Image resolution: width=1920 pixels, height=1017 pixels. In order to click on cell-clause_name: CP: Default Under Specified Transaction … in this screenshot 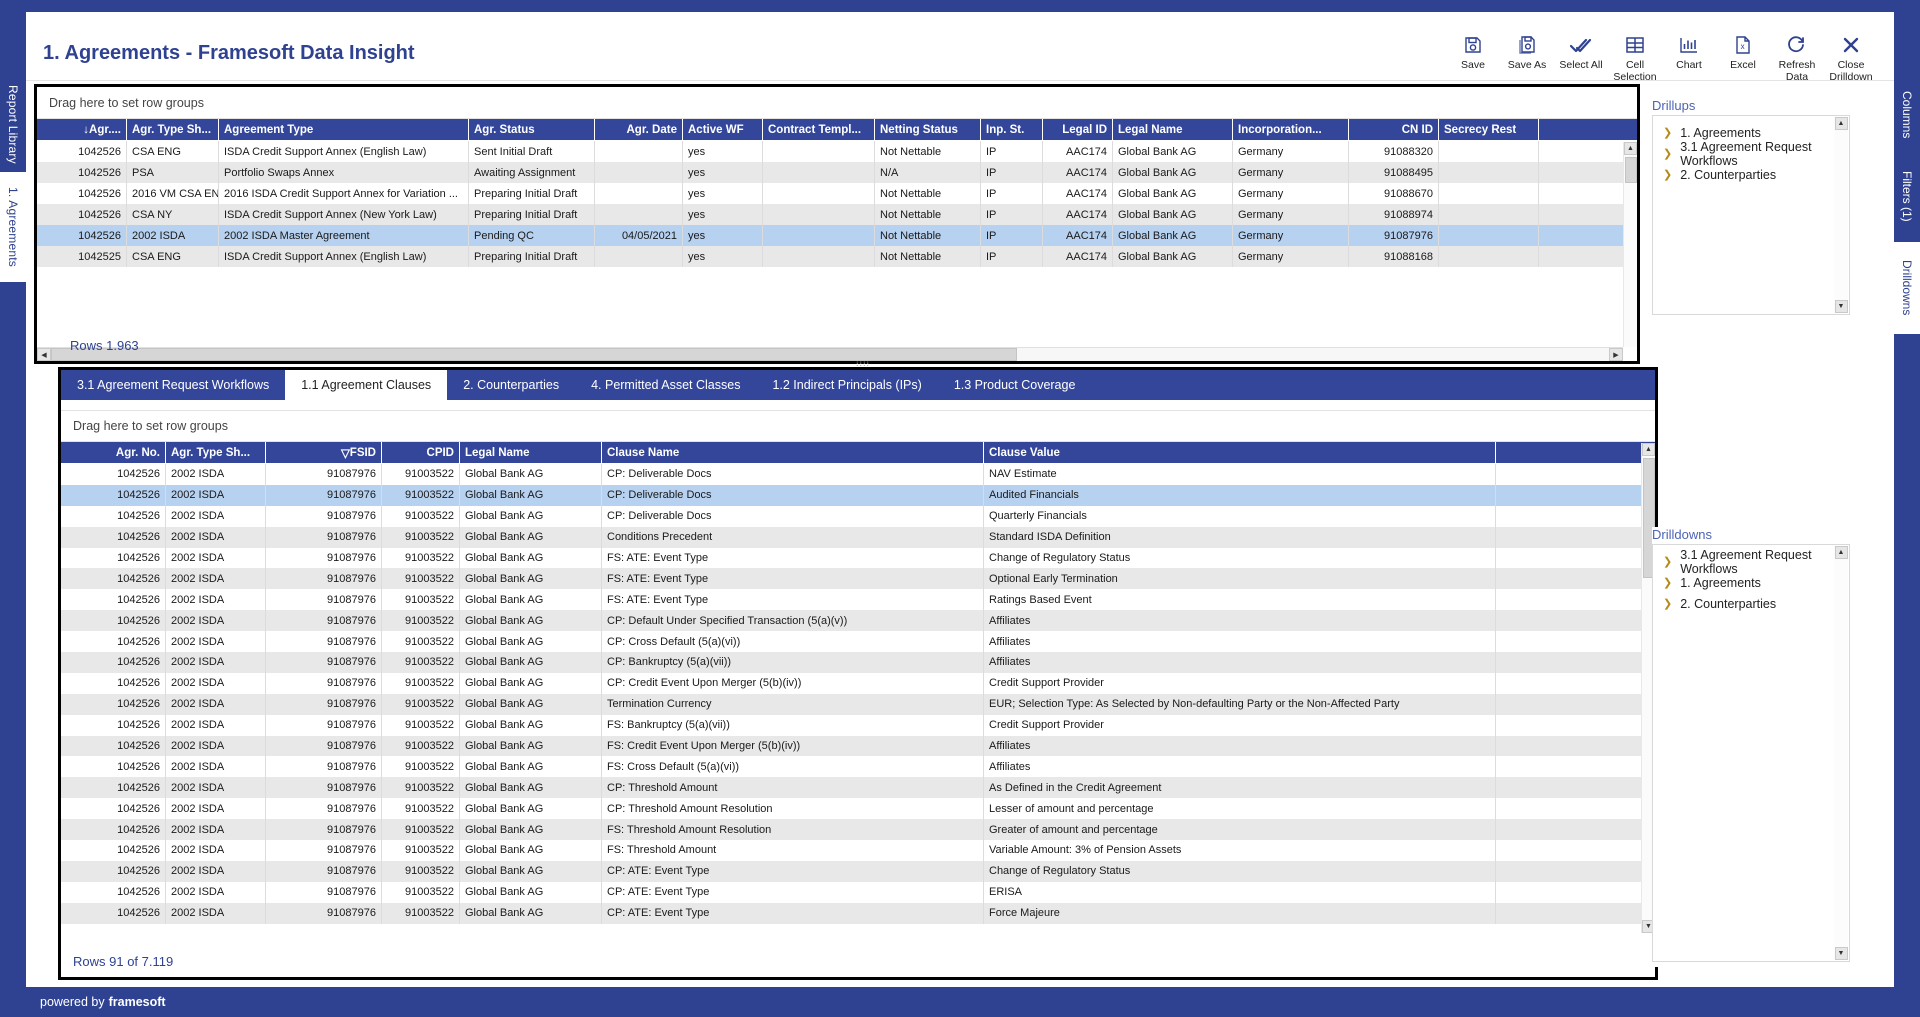, I will do `click(793, 621)`.